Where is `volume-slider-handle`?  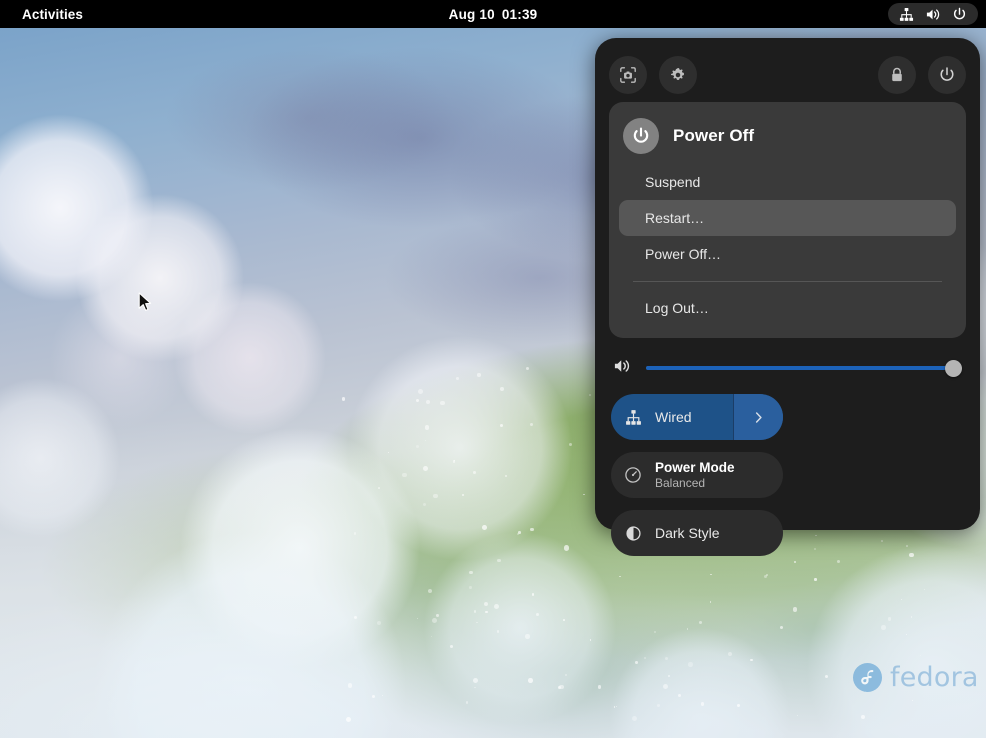
volume-slider-handle is located at coordinates (953, 368).